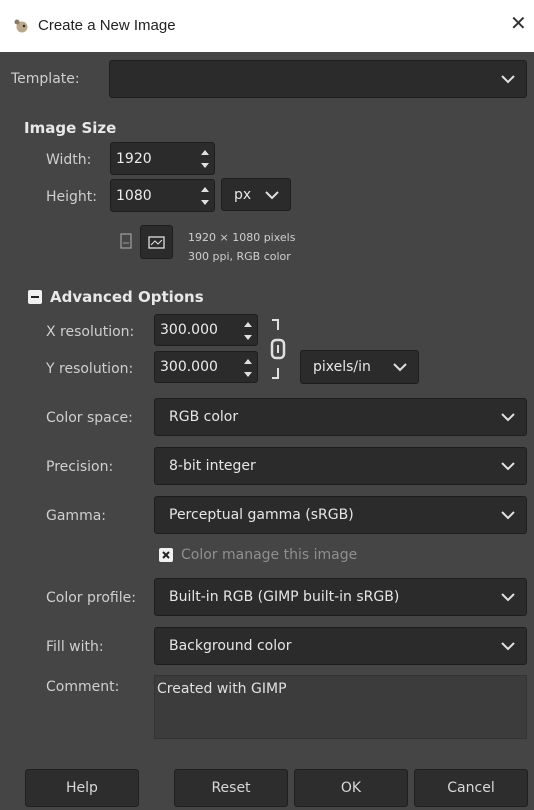 The height and width of the screenshot is (810, 534). I want to click on height-spinner: 1080, so click(162, 195).